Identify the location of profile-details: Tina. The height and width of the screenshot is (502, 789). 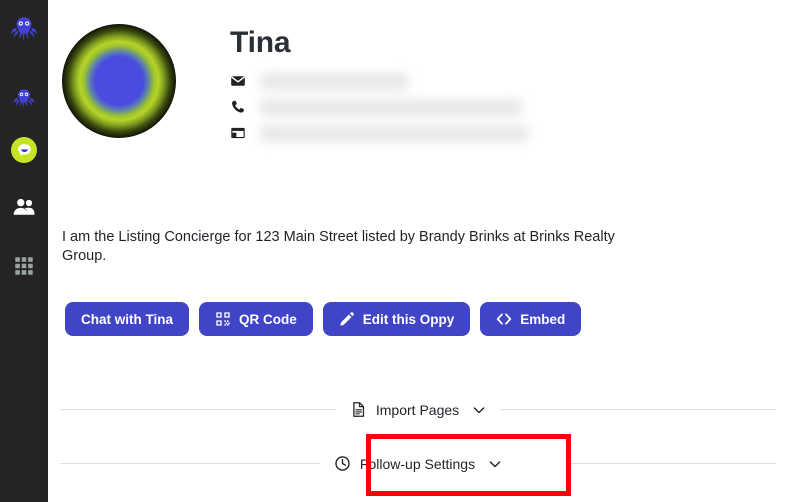
(379, 86).